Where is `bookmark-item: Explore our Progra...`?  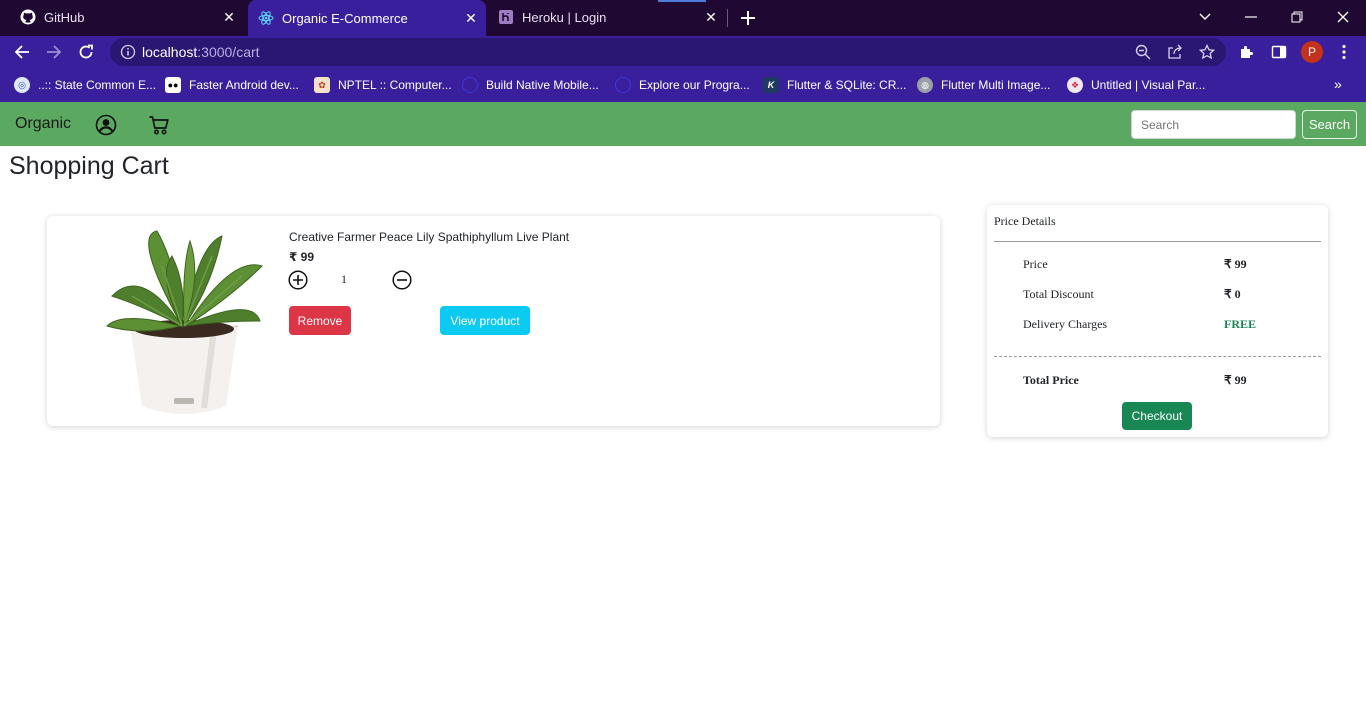
bookmark-item: Explore our Progra... is located at coordinates (682, 85).